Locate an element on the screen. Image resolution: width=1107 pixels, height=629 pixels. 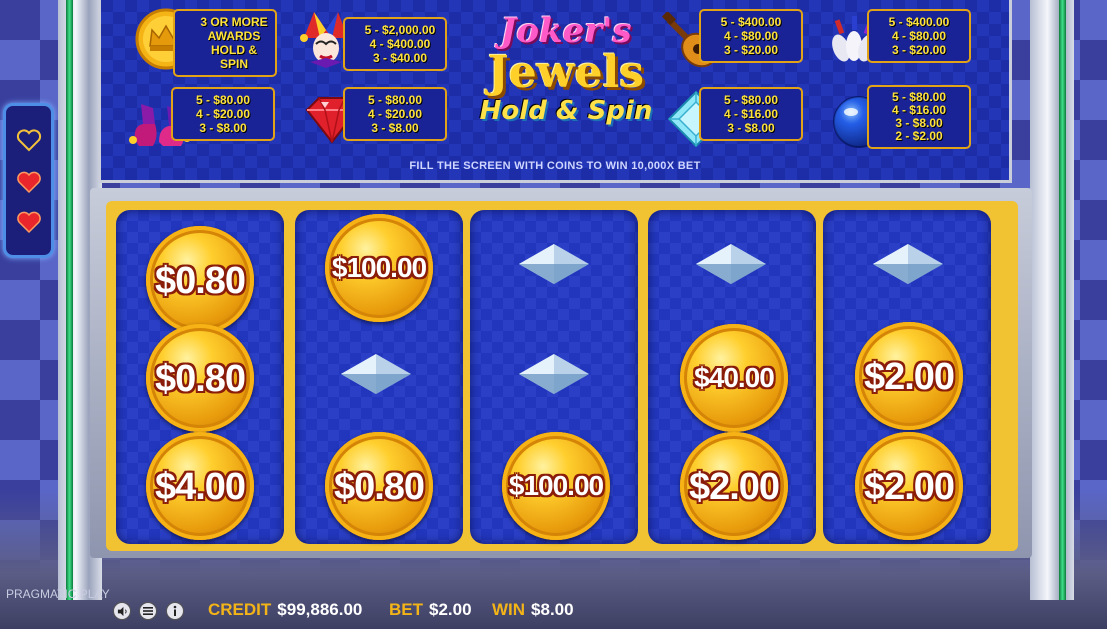
paytable-joker-line: 4 - $400.00 is located at coordinates (400, 44).